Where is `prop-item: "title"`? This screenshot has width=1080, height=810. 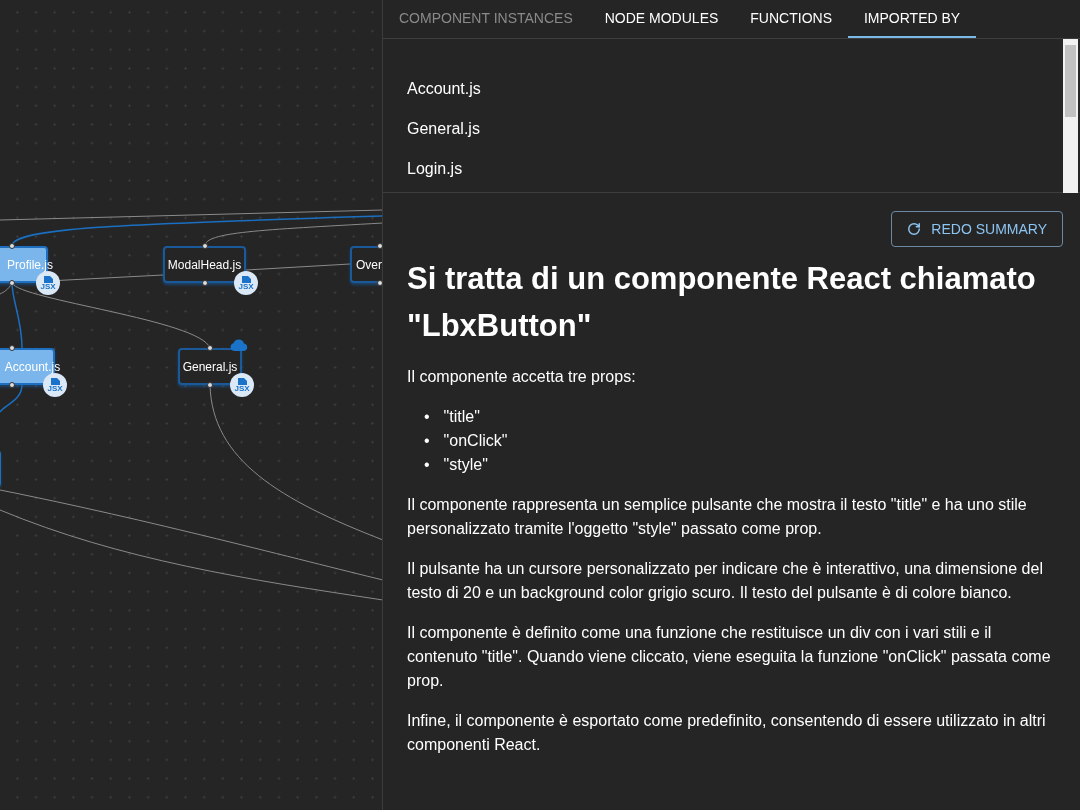
prop-item: "title" is located at coordinates (461, 417).